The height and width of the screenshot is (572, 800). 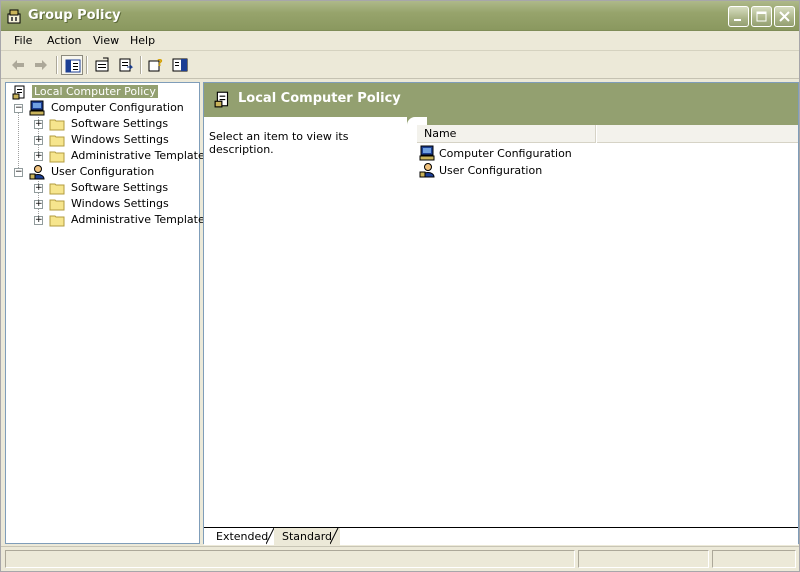 What do you see at coordinates (142, 40) in the screenshot?
I see `menu-help: Help` at bounding box center [142, 40].